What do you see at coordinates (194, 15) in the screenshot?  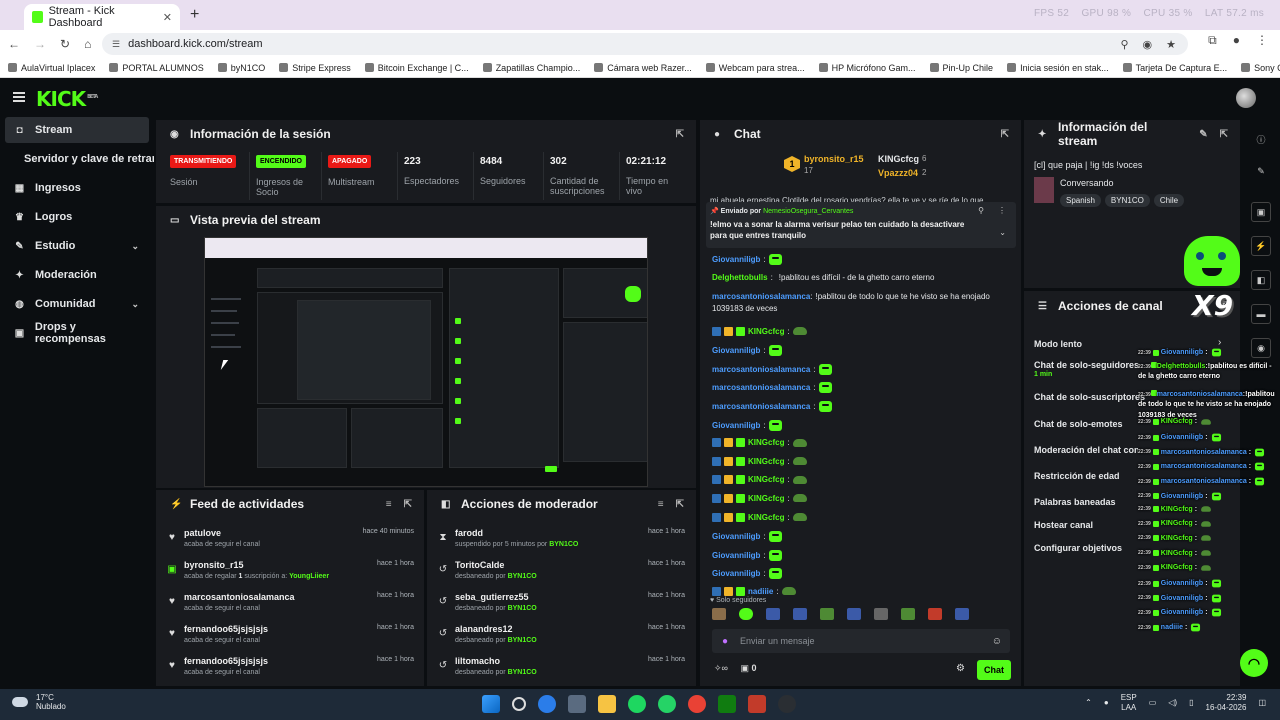 I see `new-tab-button: +` at bounding box center [194, 15].